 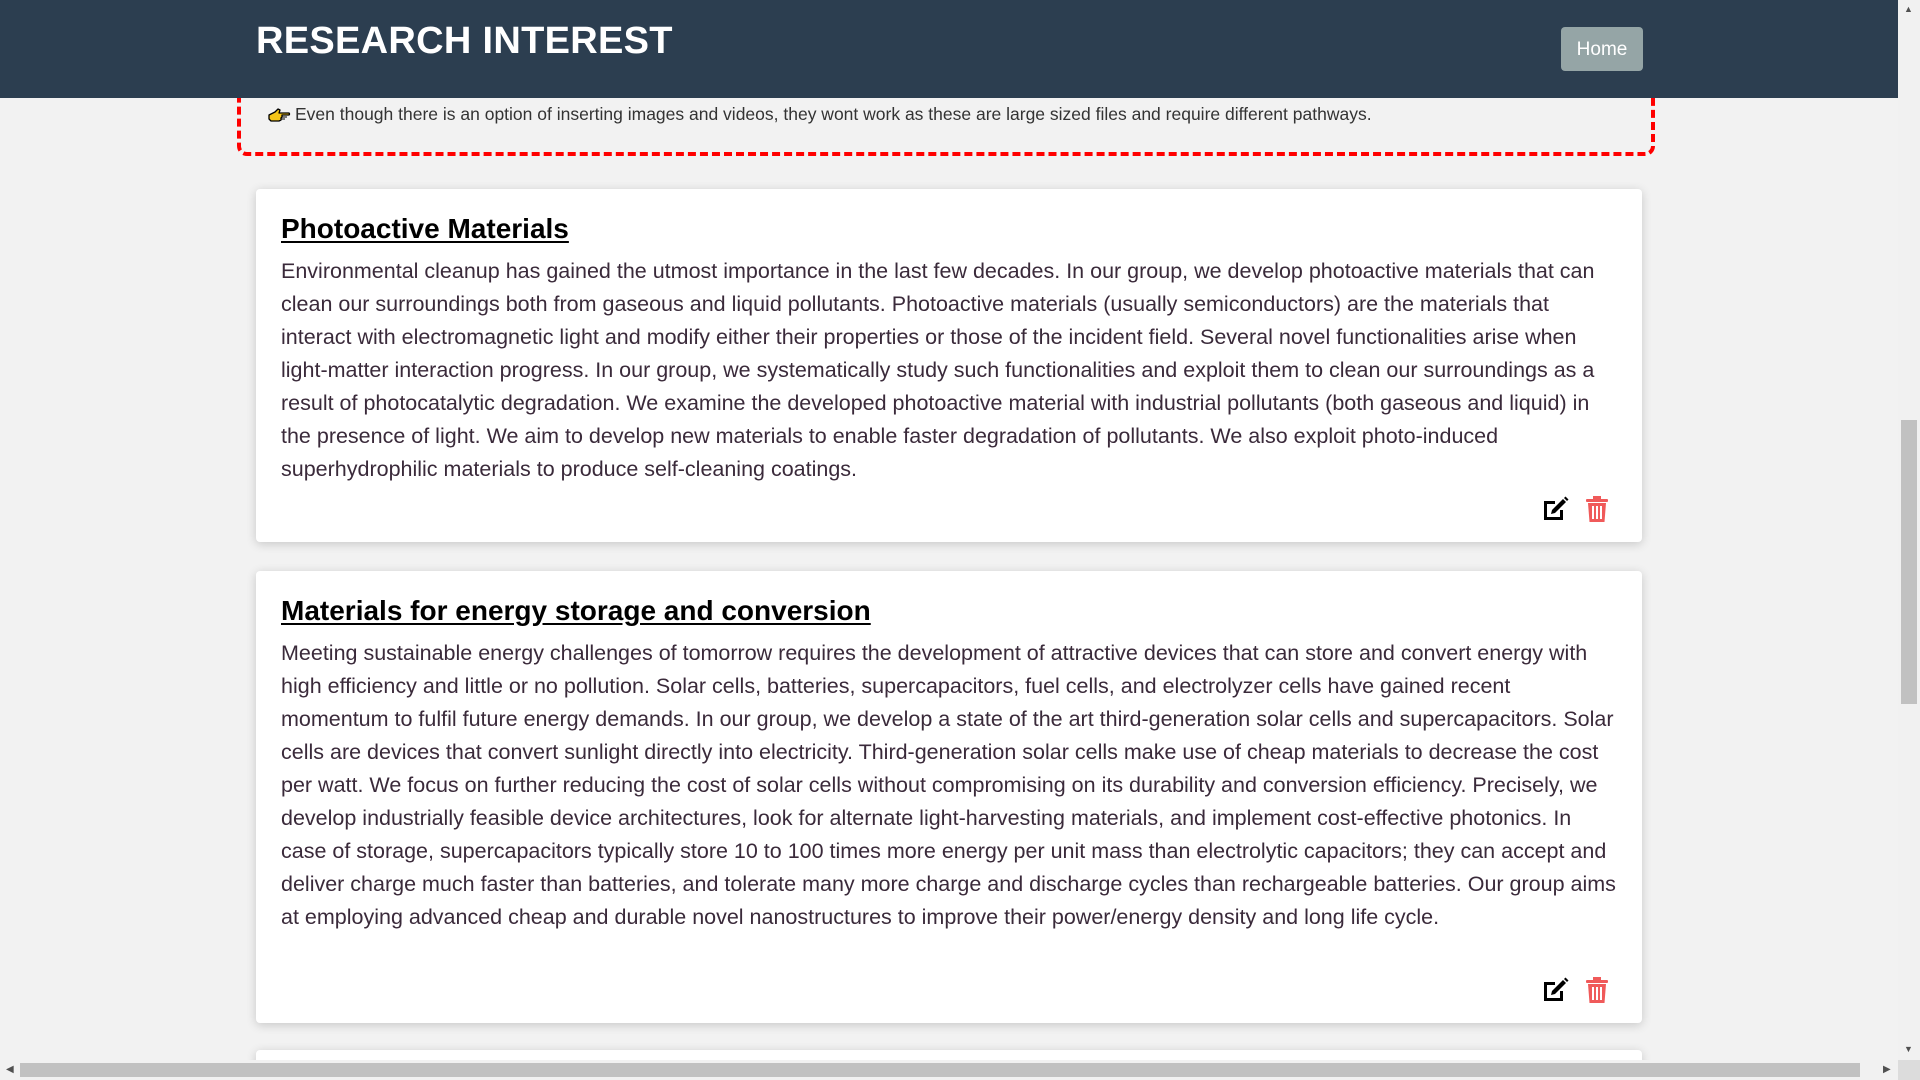 I want to click on scrollbar-corner, so click(x=1909, y=1070).